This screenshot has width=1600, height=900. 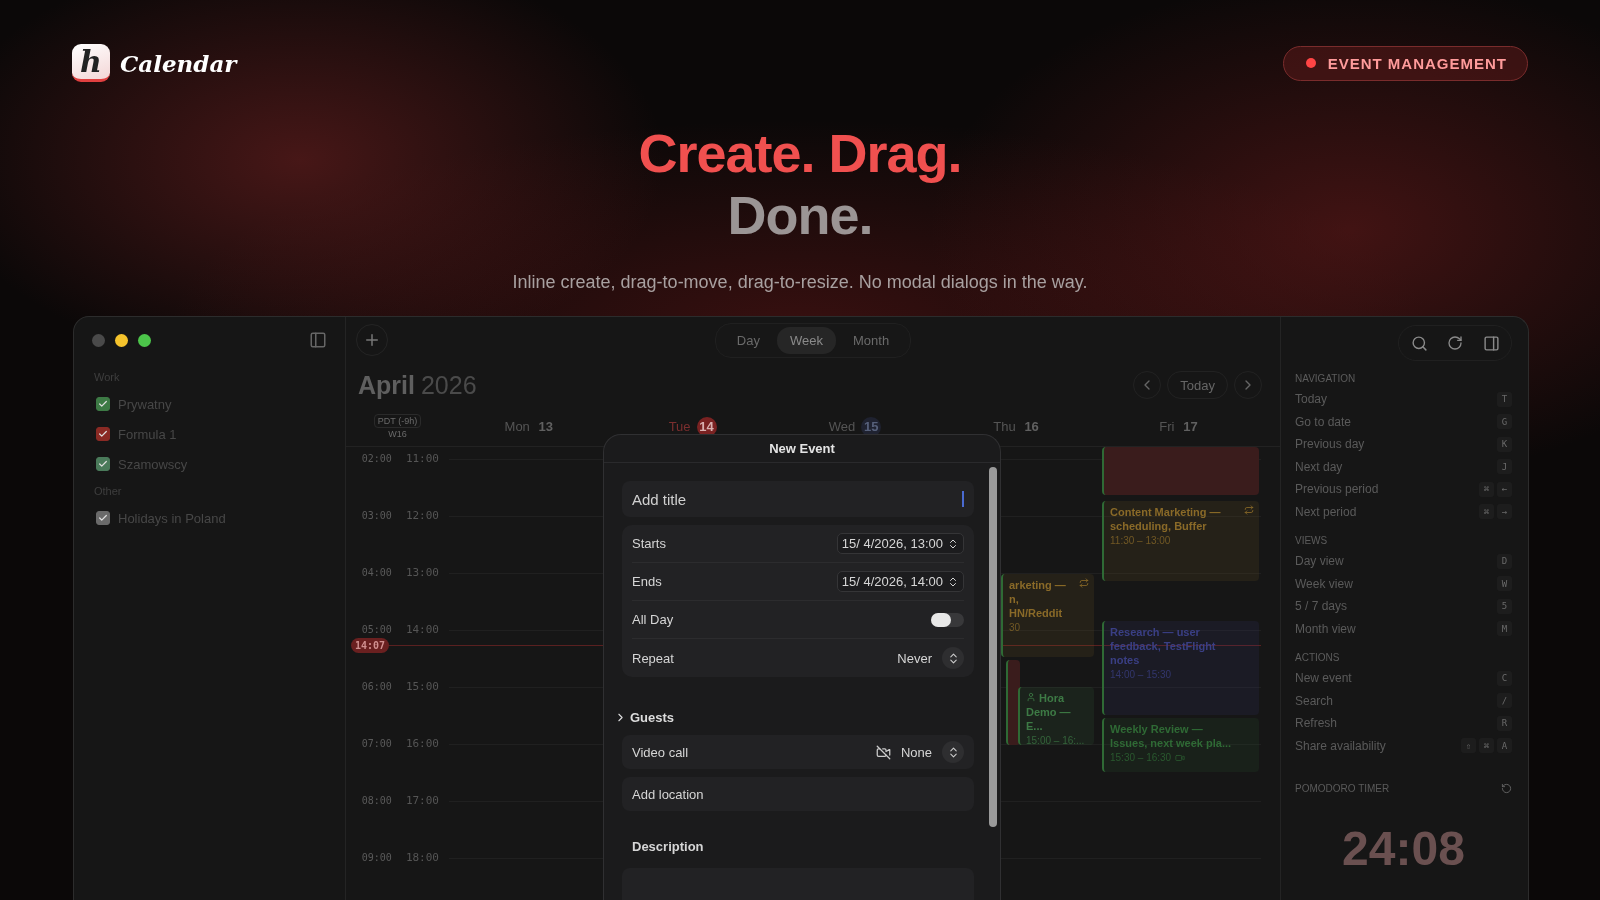 What do you see at coordinates (914, 658) in the screenshot?
I see `select-value: Never` at bounding box center [914, 658].